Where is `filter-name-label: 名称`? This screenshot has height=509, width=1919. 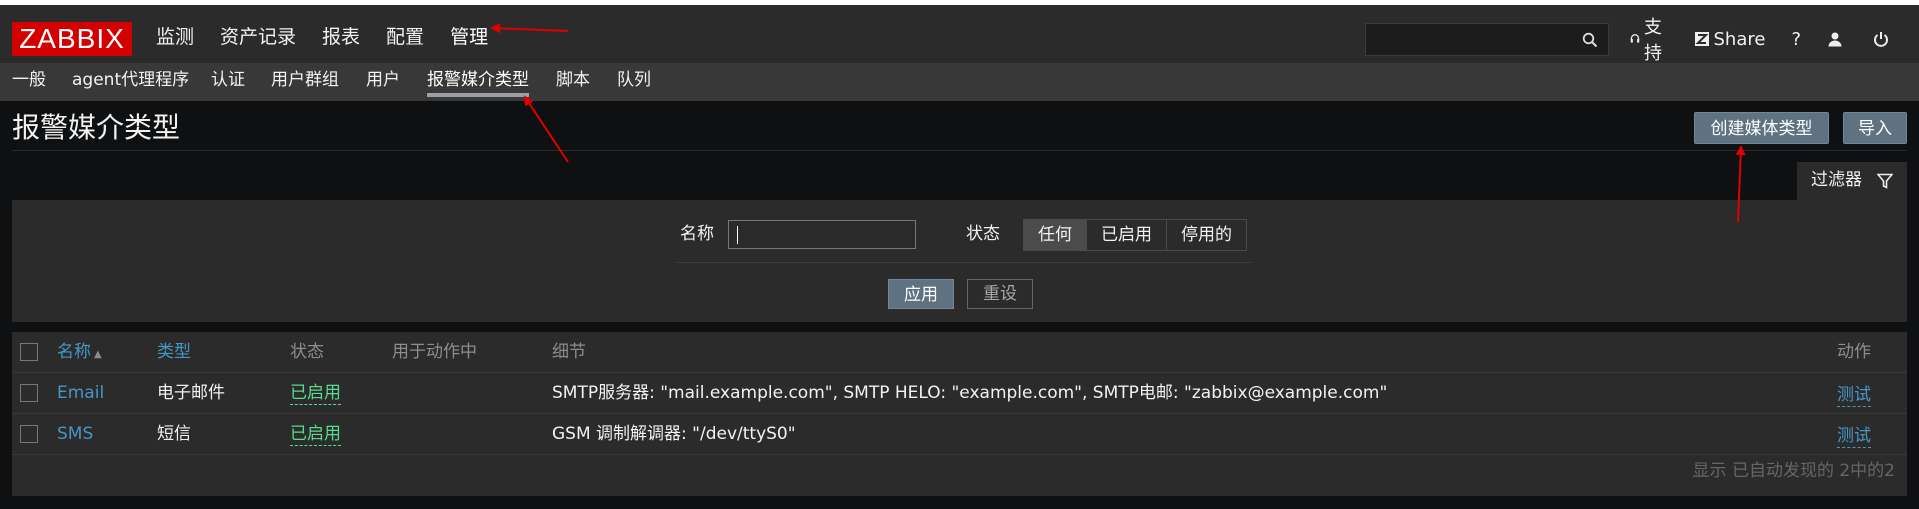
filter-name-label: 名称 is located at coordinates (697, 234).